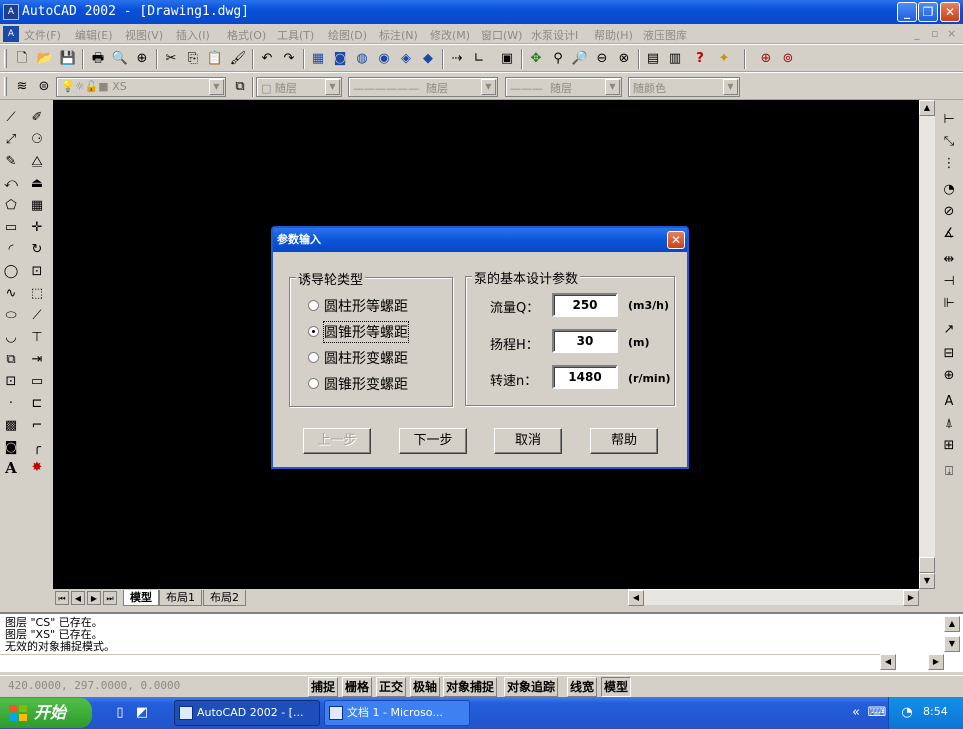 The height and width of the screenshot is (729, 963). Describe the element at coordinates (766, 59) in the screenshot. I see `custom-tool-a-icon: ⊕` at that location.